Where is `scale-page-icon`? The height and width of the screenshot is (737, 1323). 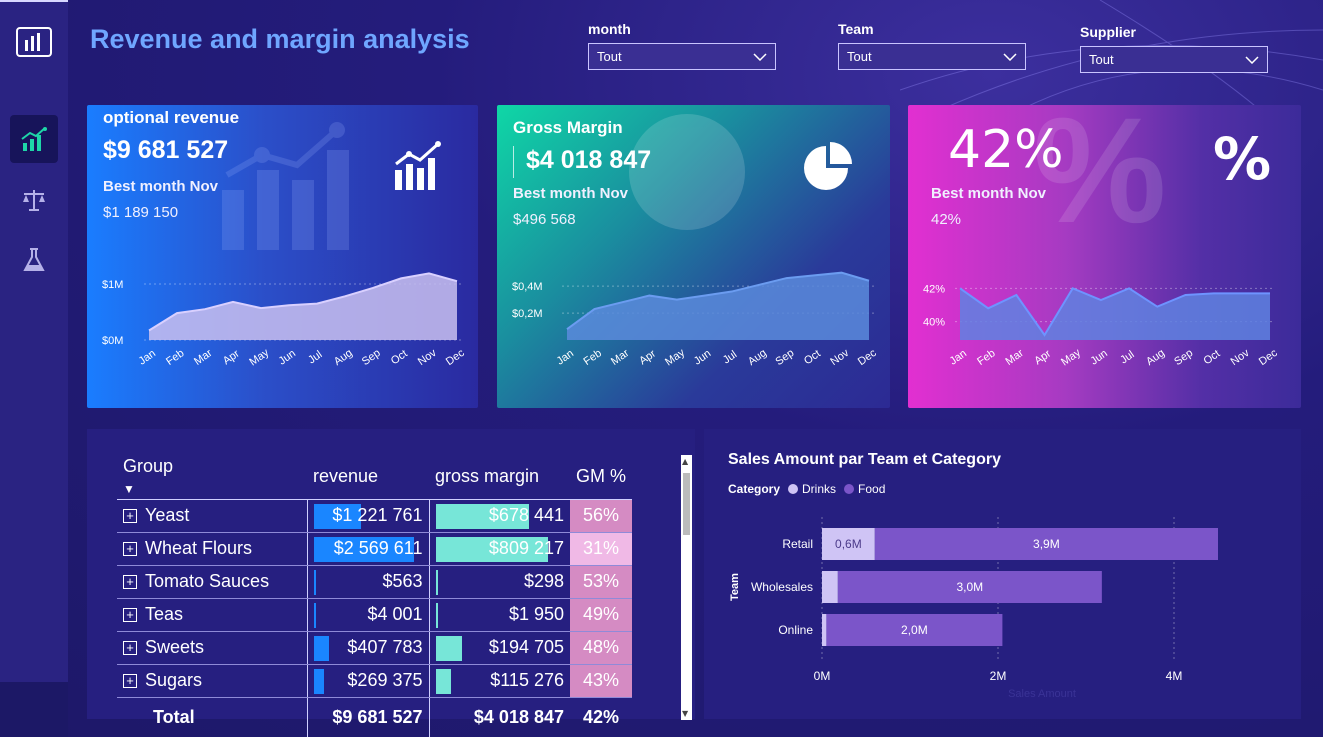
scale-page-icon is located at coordinates (34, 200).